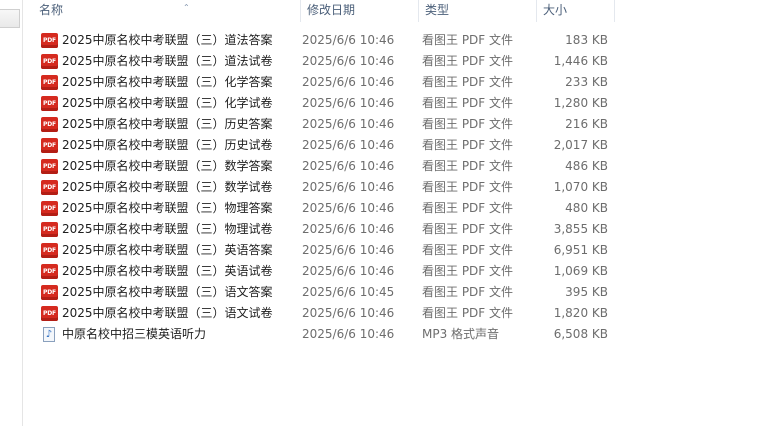 The height and width of the screenshot is (426, 772). I want to click on file-name: 2025中原名校中考联盟（三）物理试卷, so click(167, 229).